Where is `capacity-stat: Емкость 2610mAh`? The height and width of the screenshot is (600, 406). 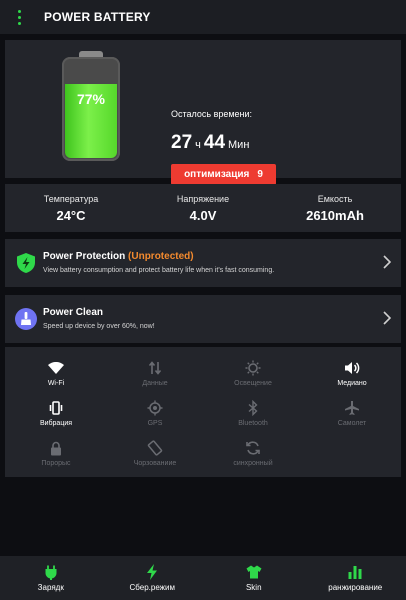 capacity-stat: Емкость 2610mAh is located at coordinates (335, 203).